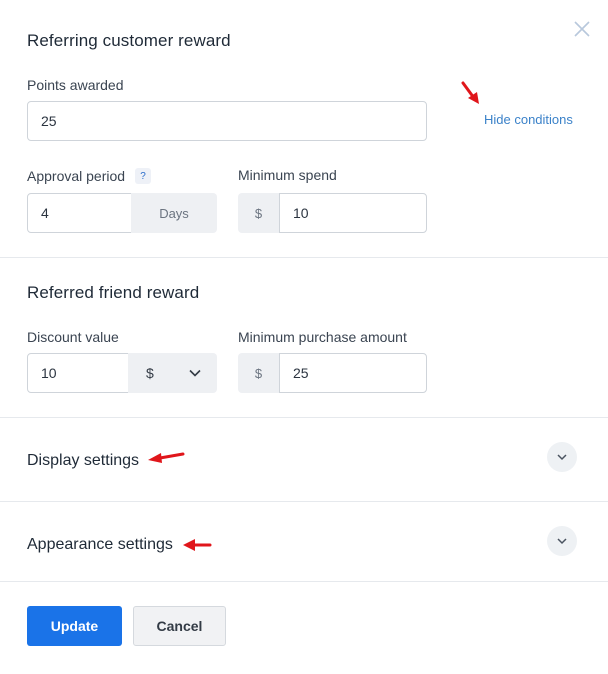  What do you see at coordinates (76, 176) in the screenshot?
I see `approval-period-label: Approval period` at bounding box center [76, 176].